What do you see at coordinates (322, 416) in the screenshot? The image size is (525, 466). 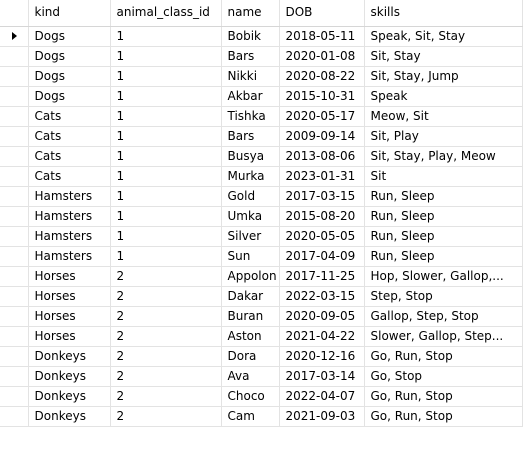 I see `cell-dob: 2021-09-03` at bounding box center [322, 416].